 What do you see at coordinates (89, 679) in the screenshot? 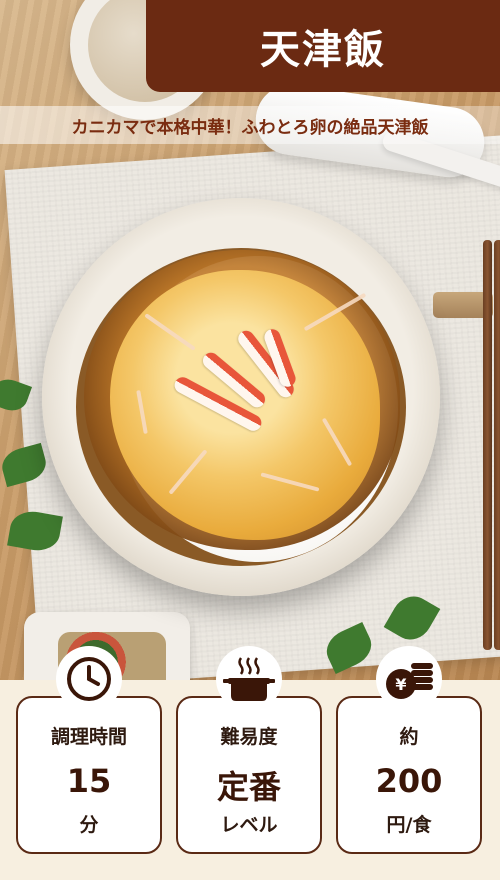
I see `clock-icon` at bounding box center [89, 679].